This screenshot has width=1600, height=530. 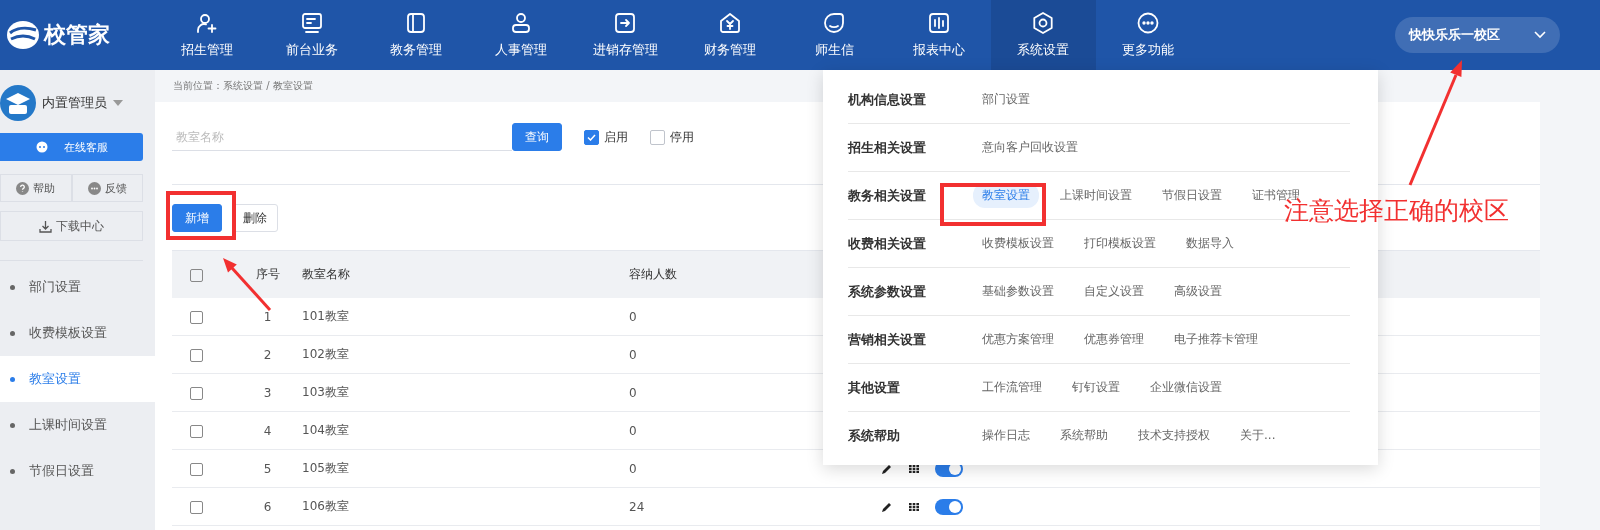 What do you see at coordinates (1096, 387) in the screenshot?
I see `menu-link: 钉钉设置` at bounding box center [1096, 387].